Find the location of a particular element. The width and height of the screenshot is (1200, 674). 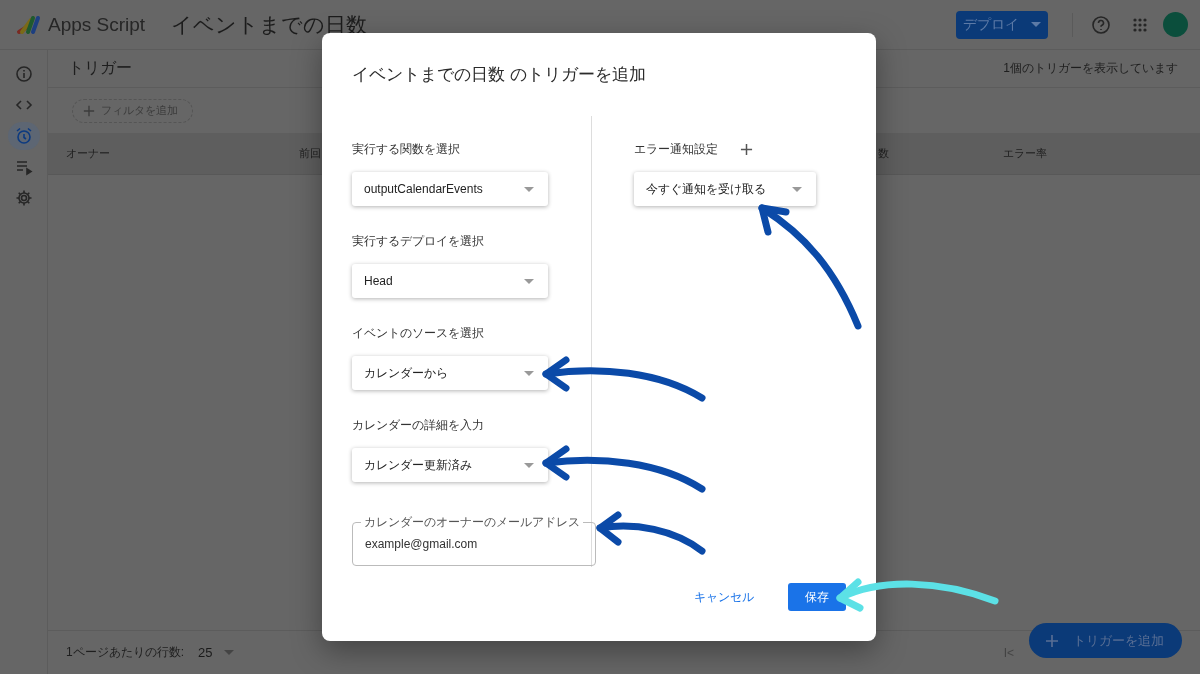

logo-icon is located at coordinates (29, 24).